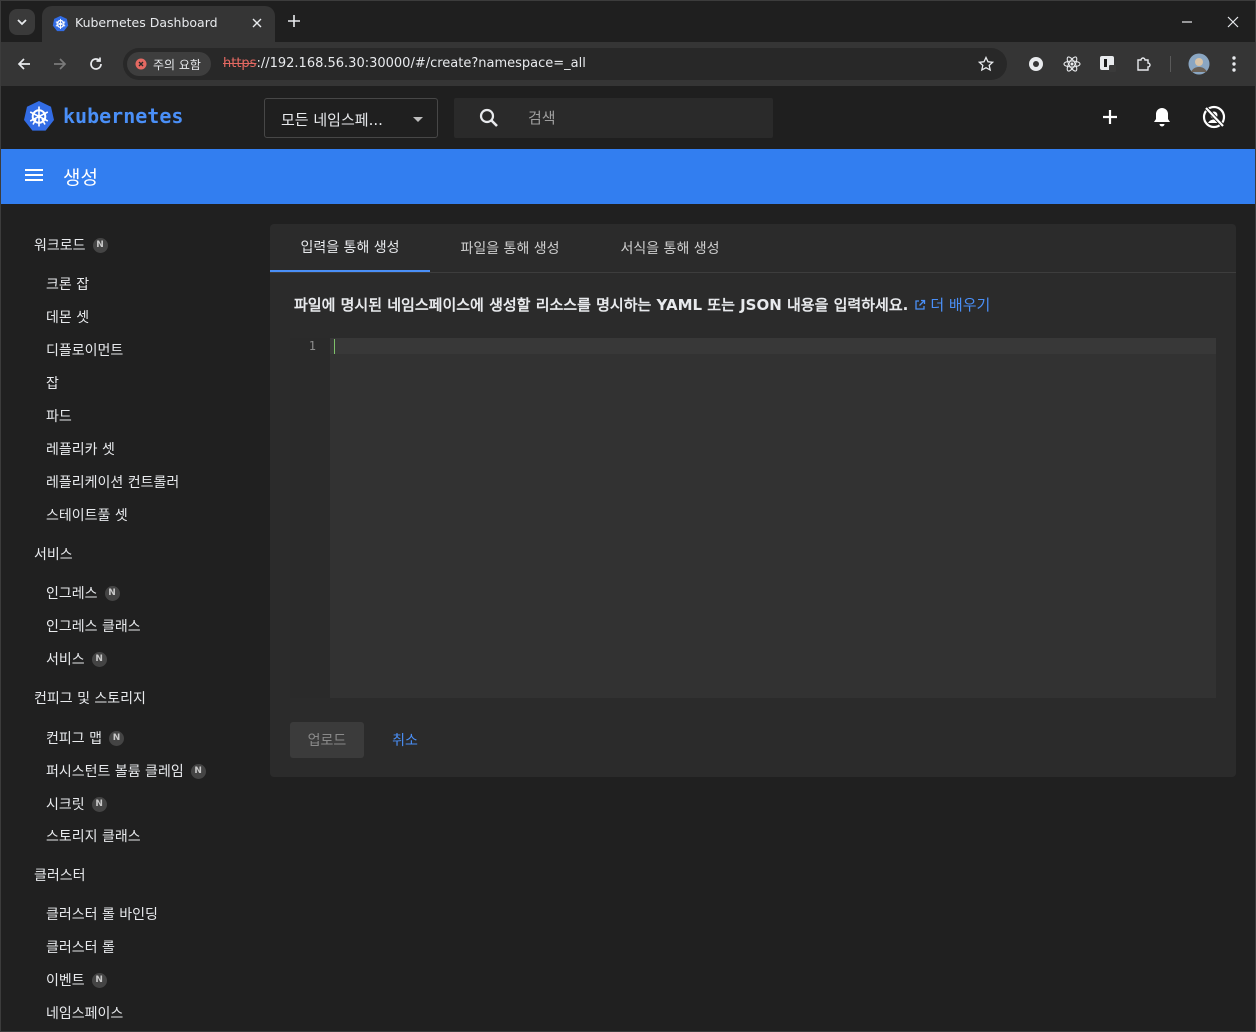 The width and height of the screenshot is (1256, 1032). Describe the element at coordinates (327, 740) in the screenshot. I see `upload-button: 업로드` at that location.